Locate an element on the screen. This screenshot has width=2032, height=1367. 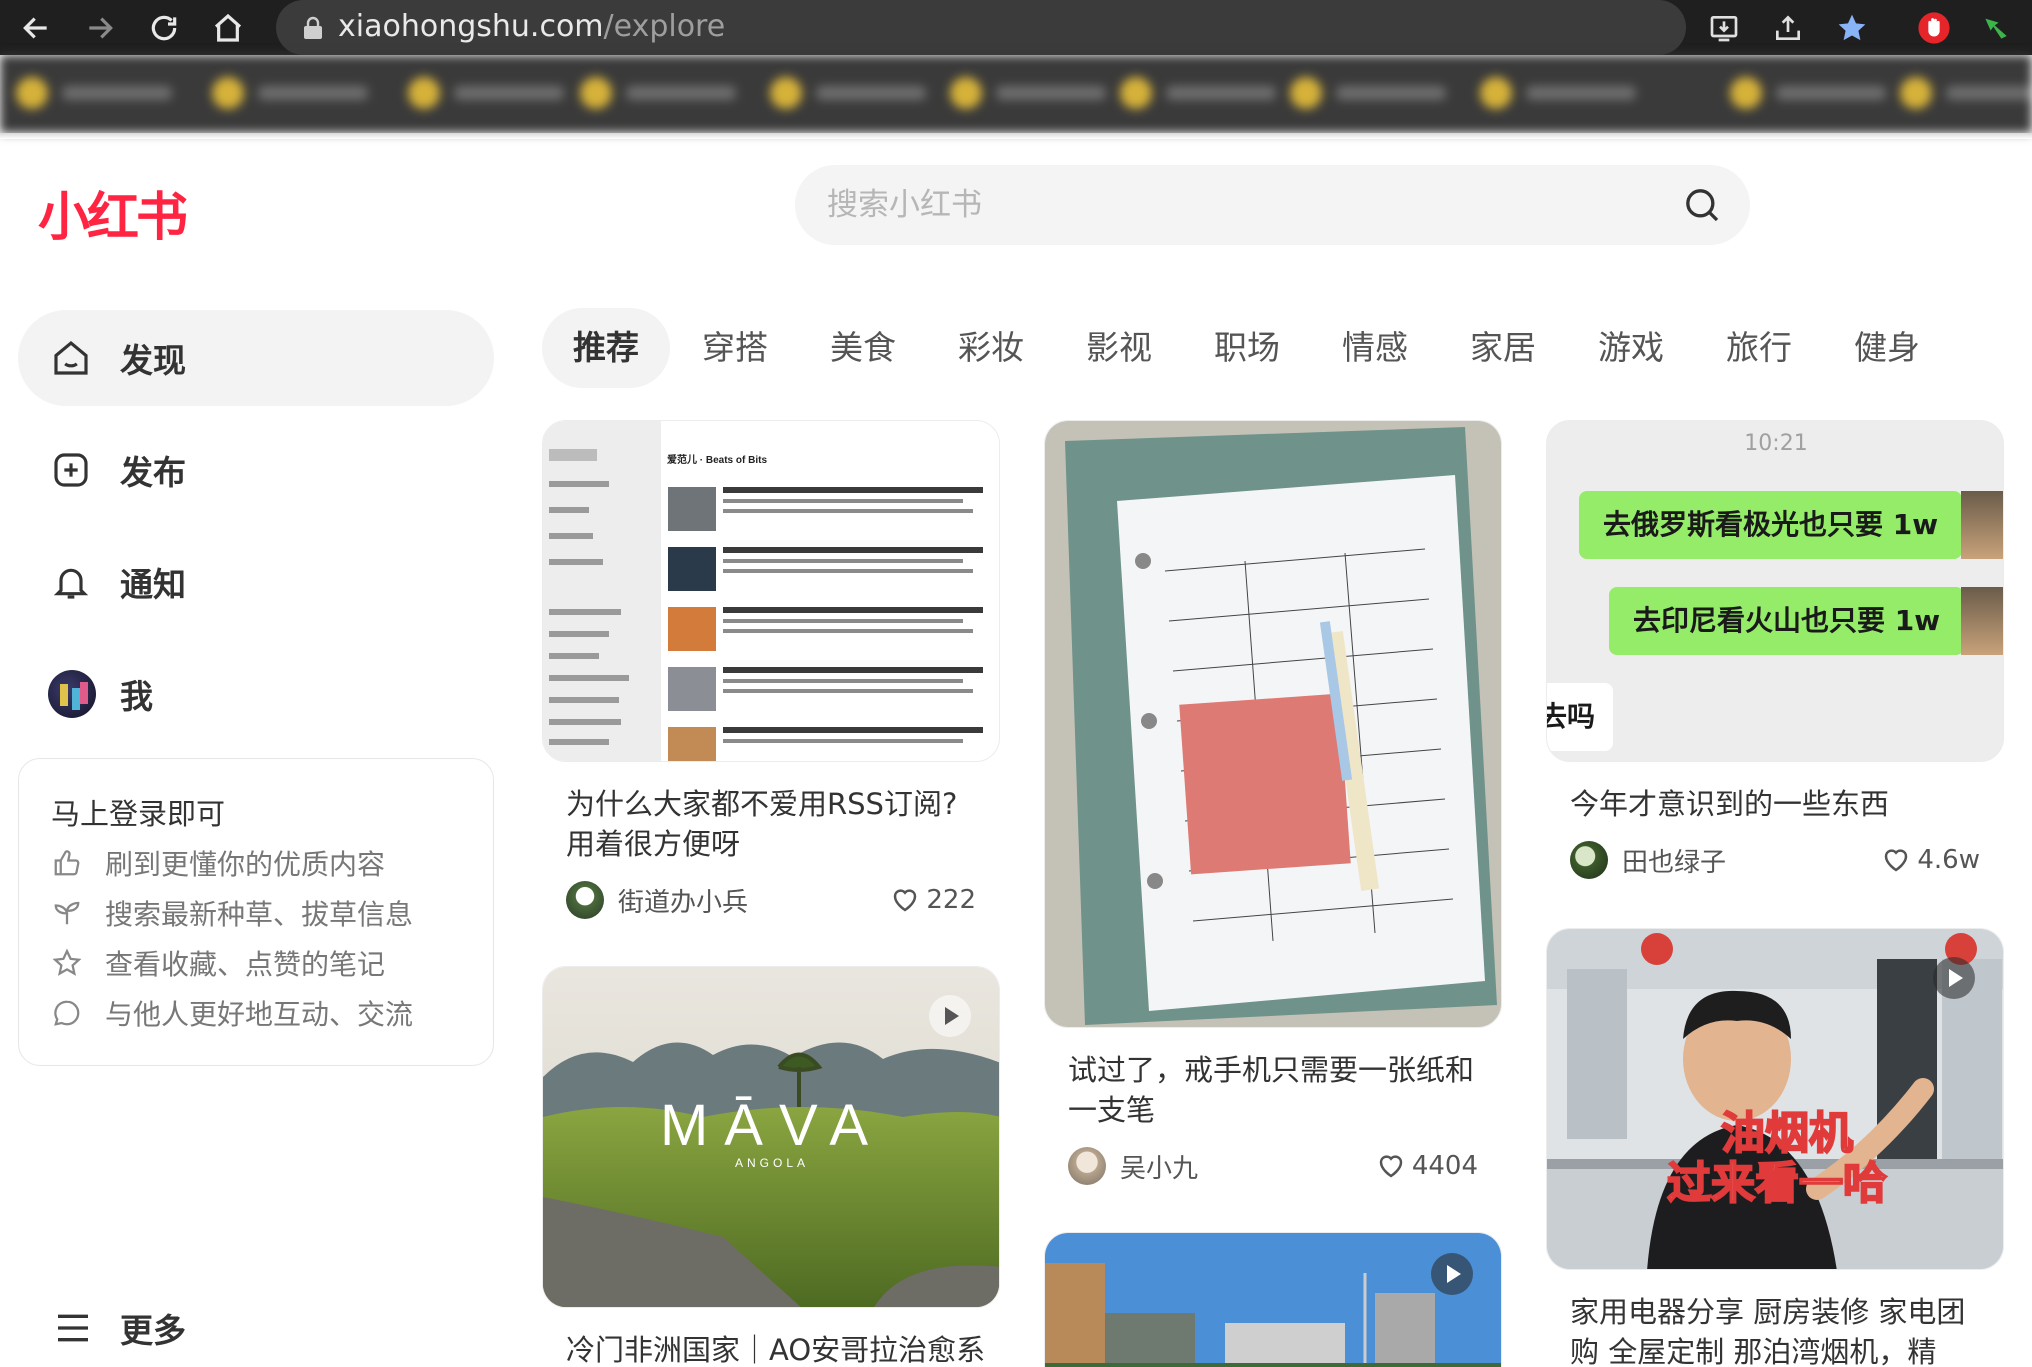
cover-caption: 过来看一哈 is located at coordinates (1777, 1184).